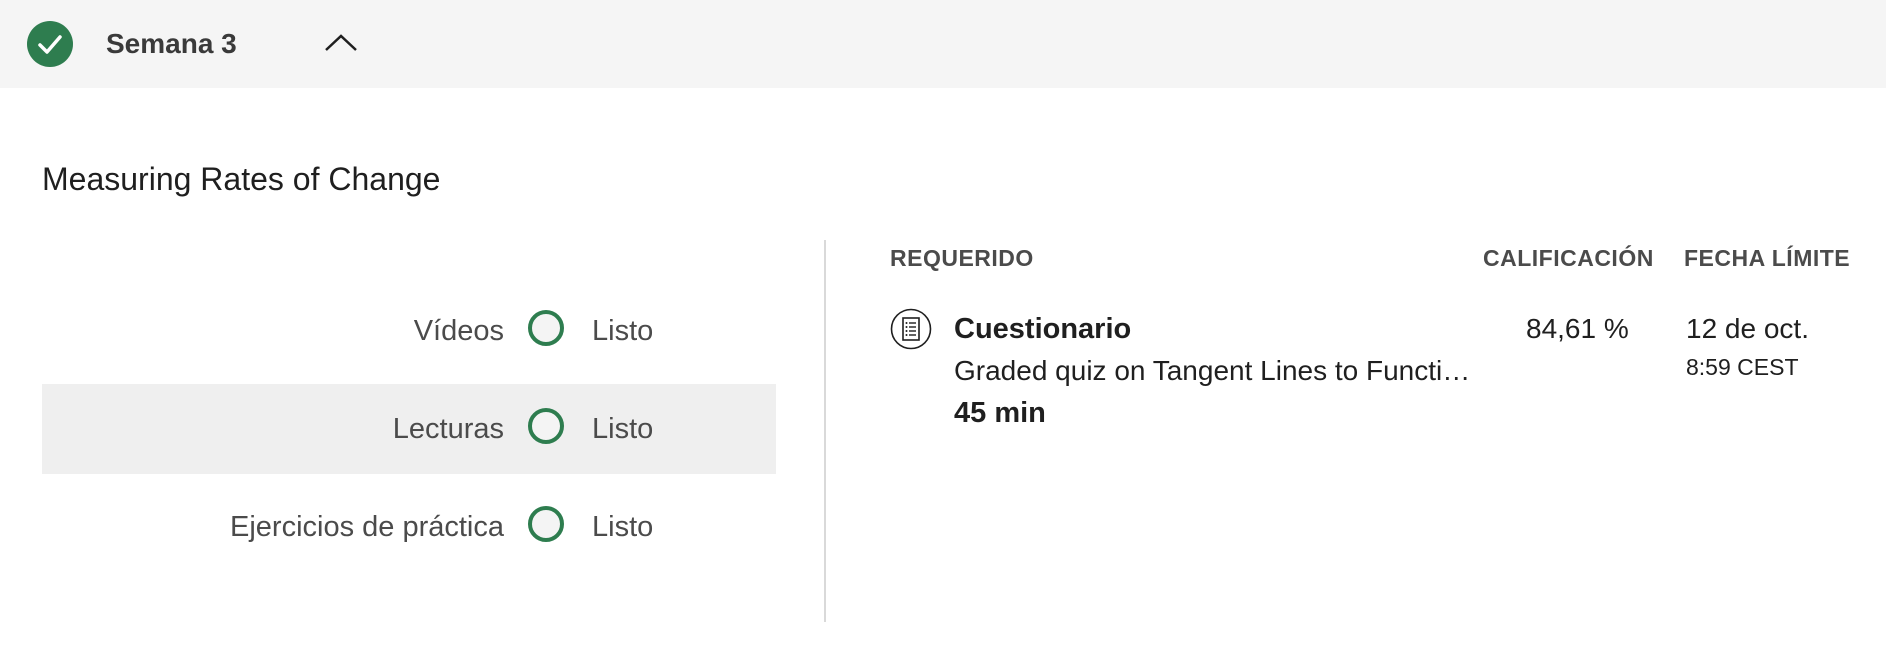 Image resolution: width=1886 pixels, height=656 pixels. What do you see at coordinates (1742, 367) in the screenshot?
I see `item-due-time: 8:59 CEST` at bounding box center [1742, 367].